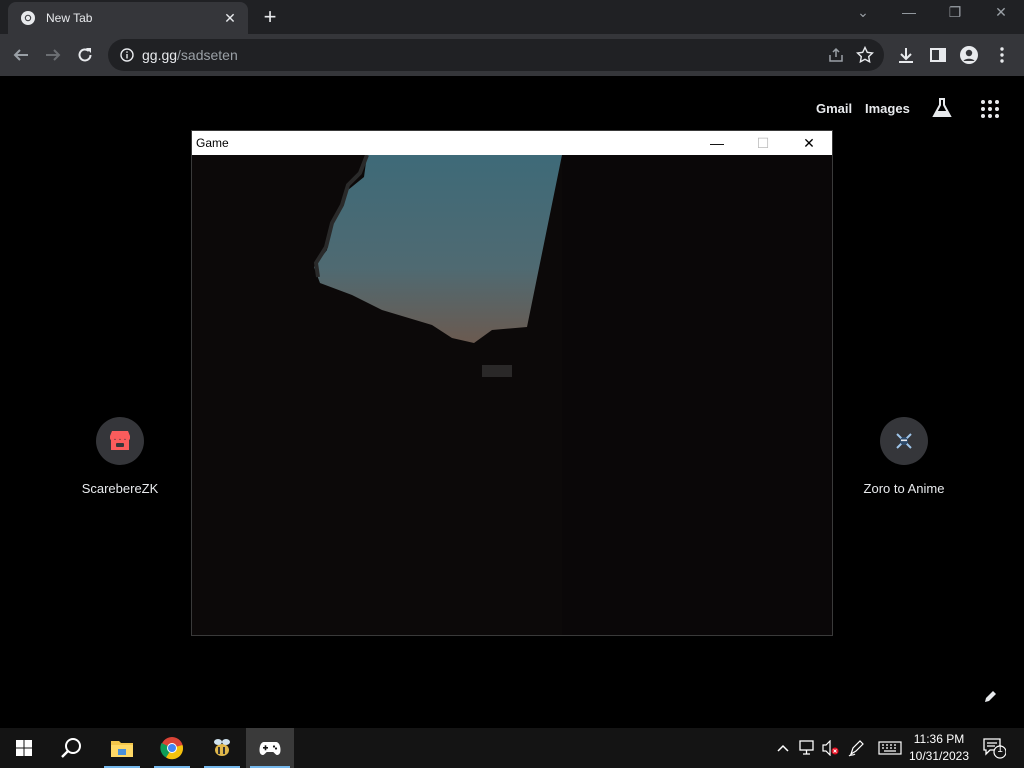 This screenshot has height=768, width=1024. I want to click on shortcut-zoro: Zoro to Anime, so click(904, 456).